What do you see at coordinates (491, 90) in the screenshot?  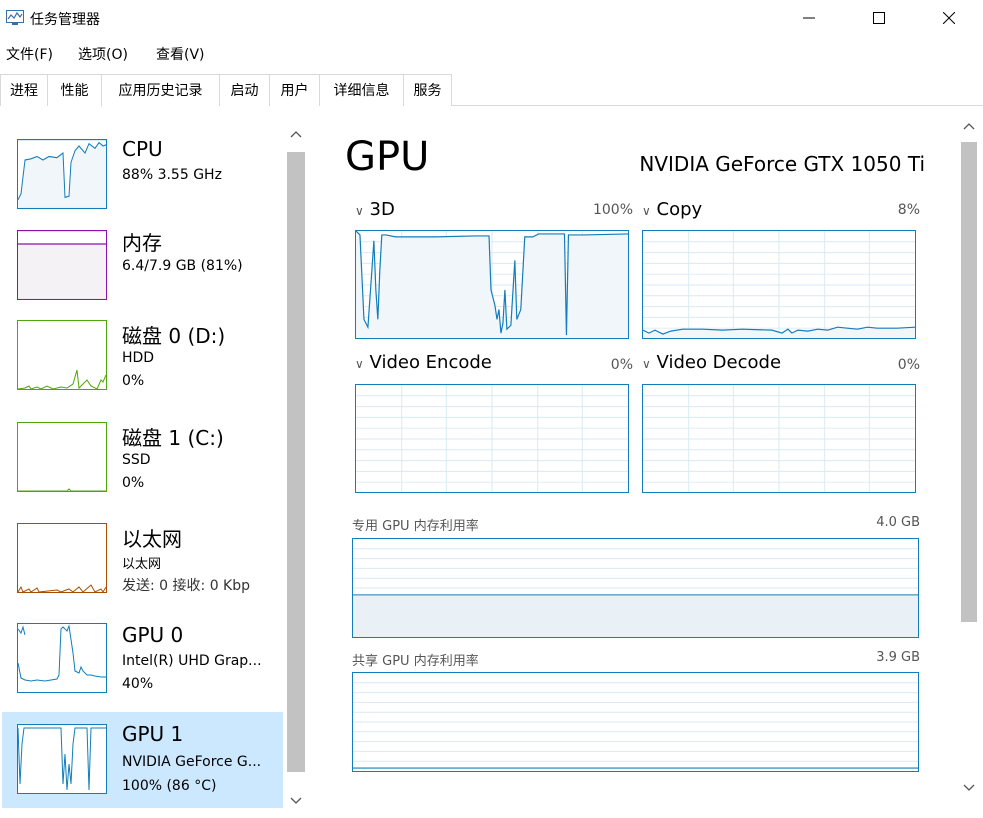 I see `tab-bar: 进程 性能 应用历史记录 启动 用户 详细信息 服务` at bounding box center [491, 90].